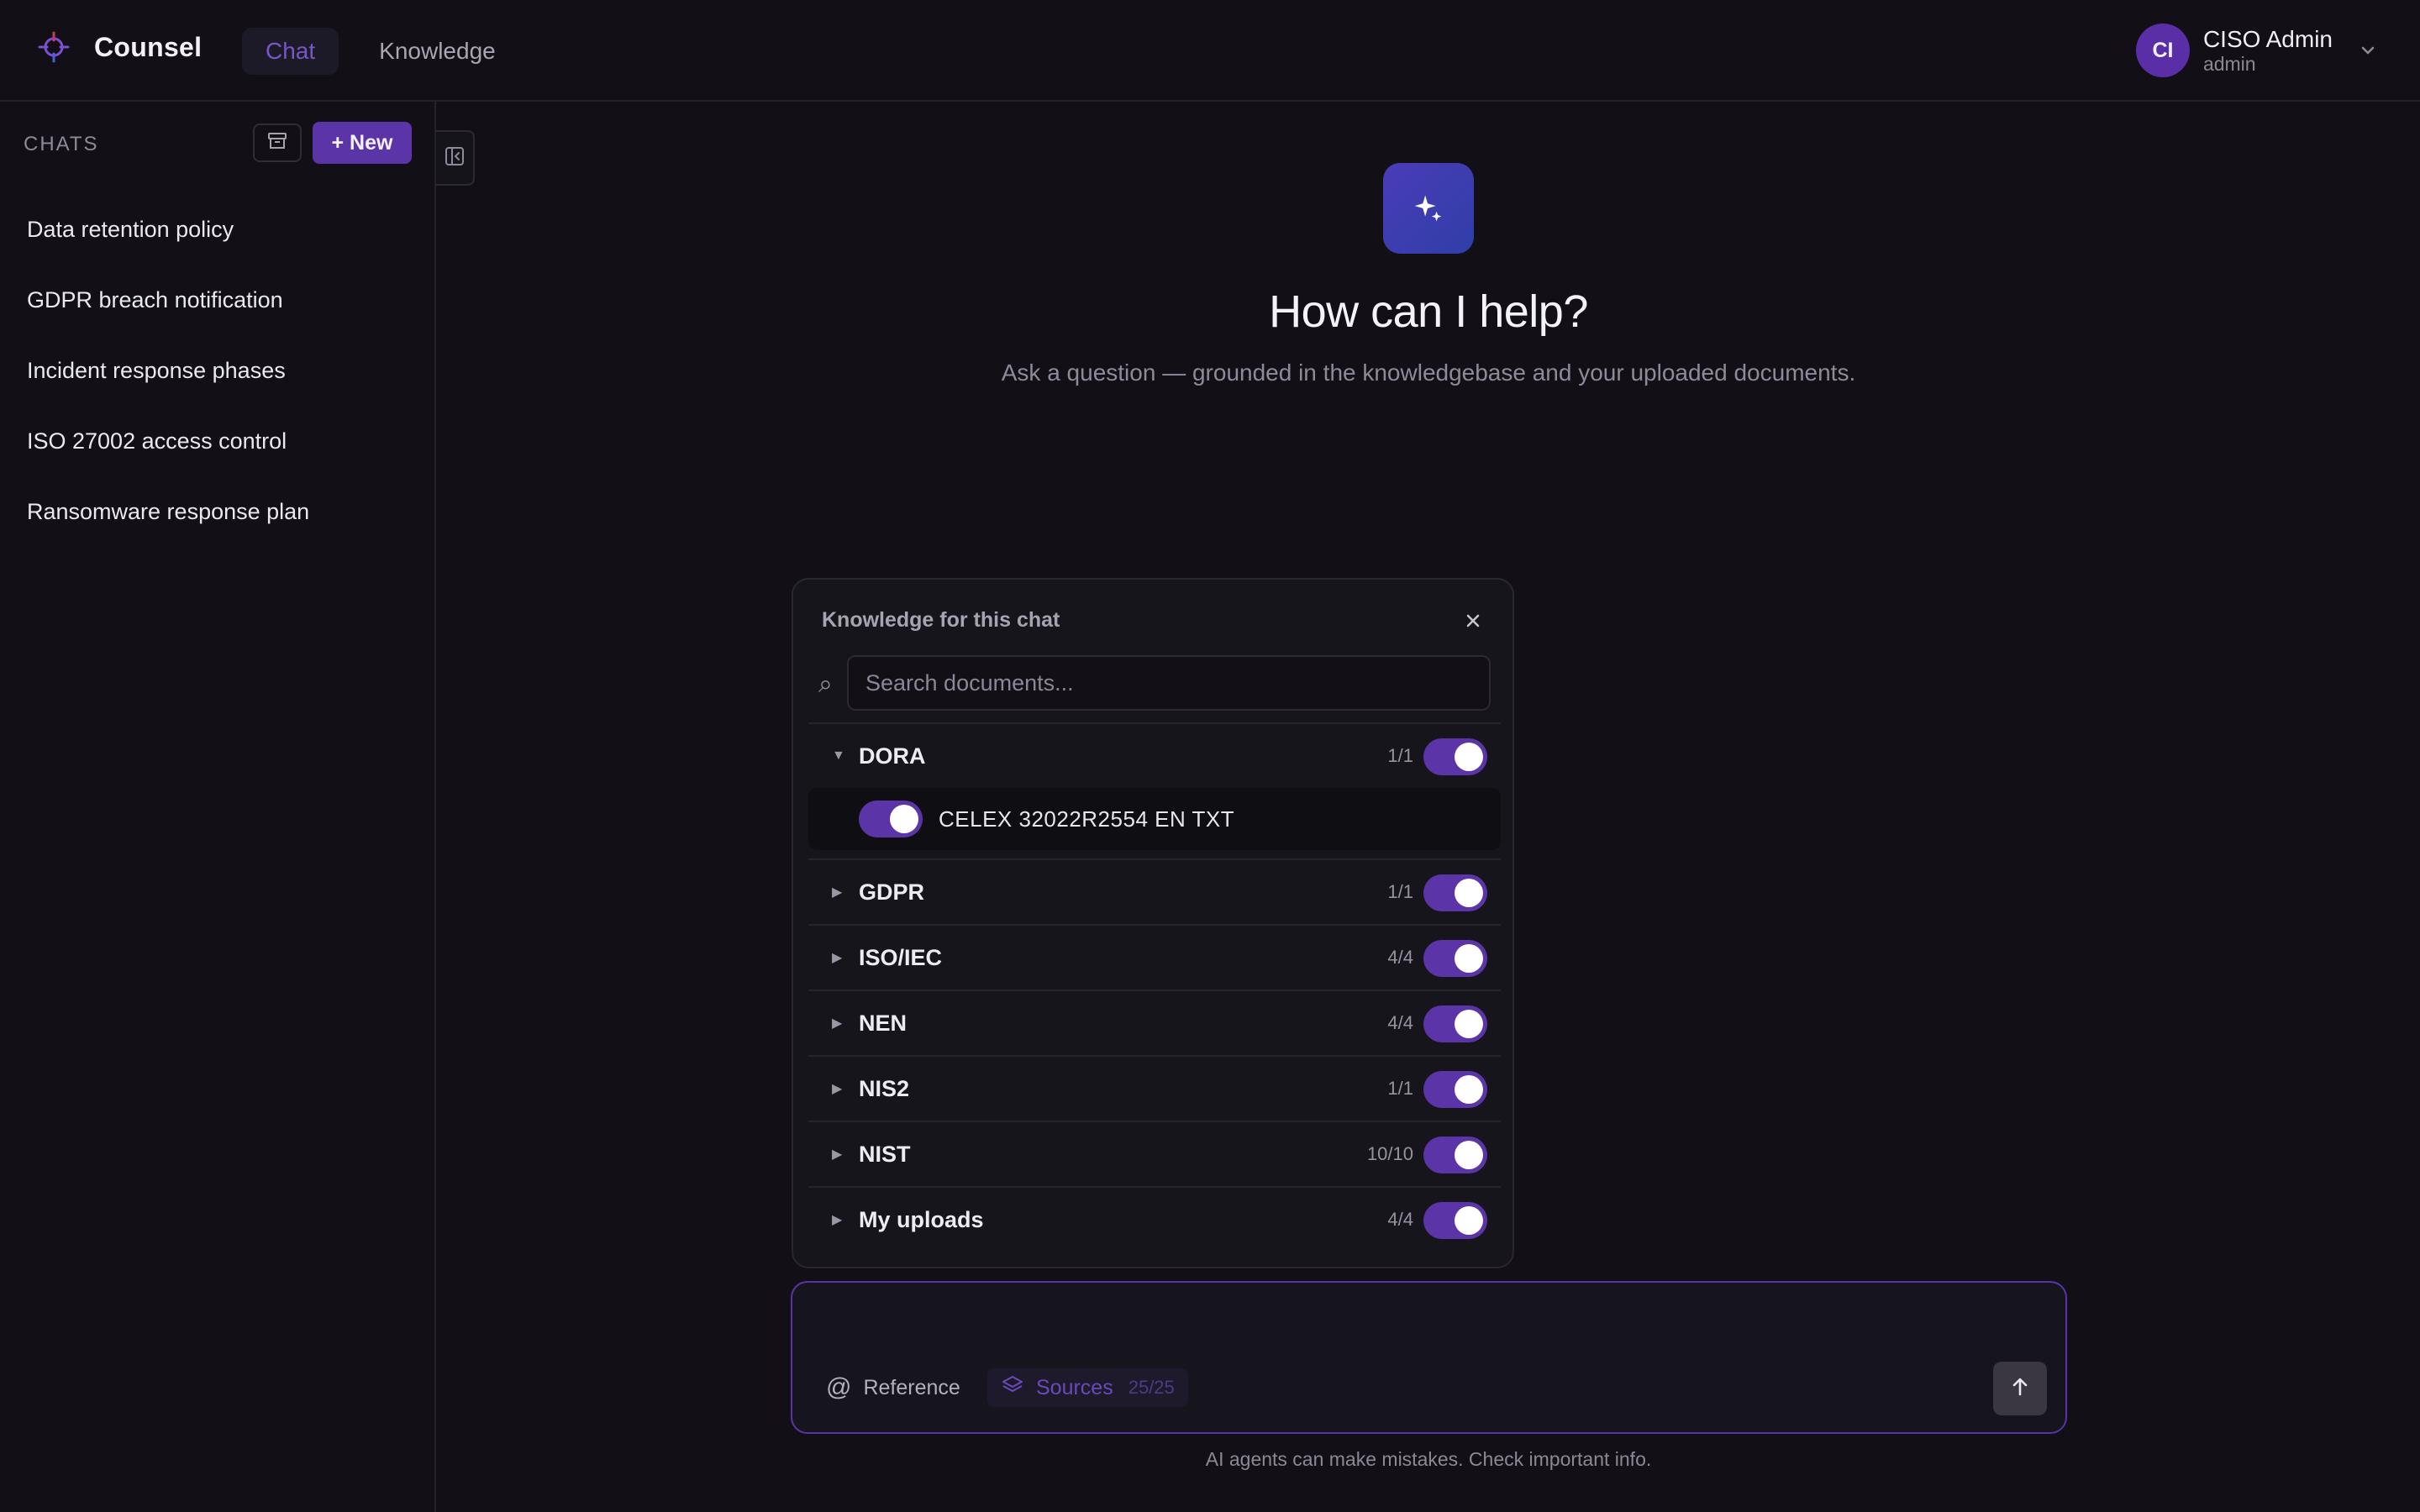 This screenshot has width=2420, height=1512. Describe the element at coordinates (148, 46) in the screenshot. I see `brand-name: Counsel` at that location.